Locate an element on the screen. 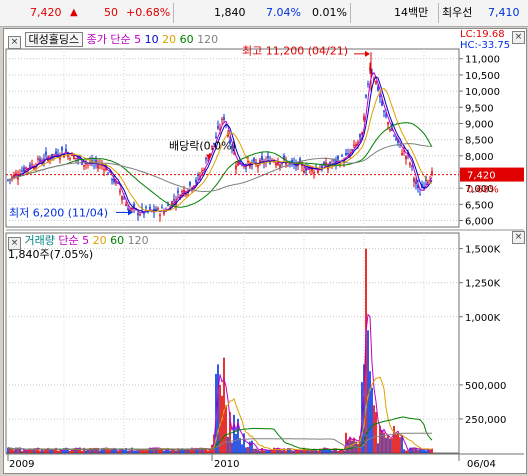 The width and height of the screenshot is (528, 476). divider is located at coordinates (173, 13).